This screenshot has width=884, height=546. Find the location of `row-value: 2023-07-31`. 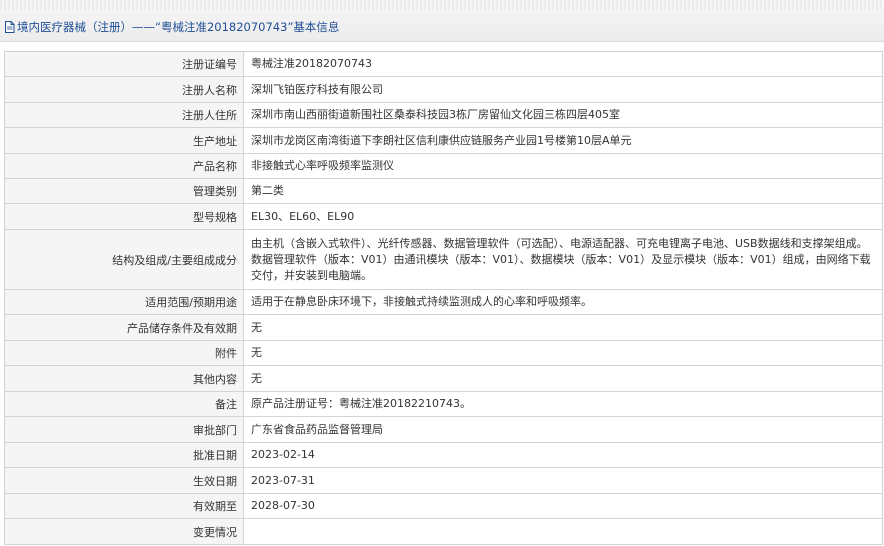

row-value: 2023-07-31 is located at coordinates (563, 480).